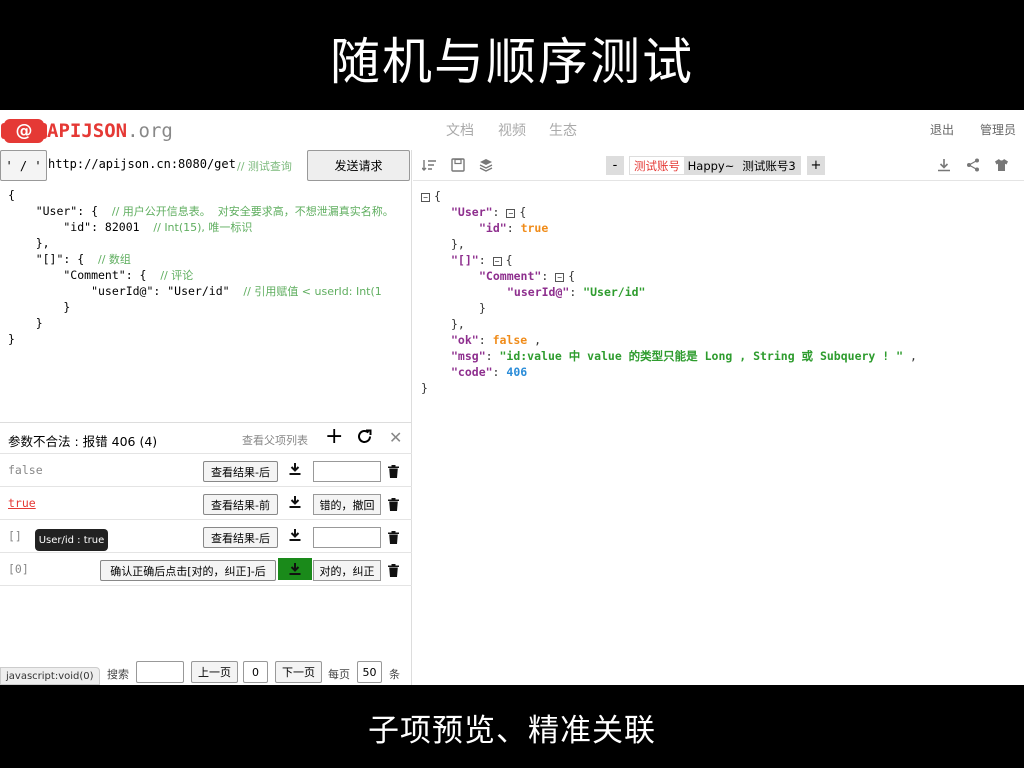 This screenshot has width=1024, height=768. What do you see at coordinates (23, 165) in the screenshot?
I see `method-button: ' / '` at bounding box center [23, 165].